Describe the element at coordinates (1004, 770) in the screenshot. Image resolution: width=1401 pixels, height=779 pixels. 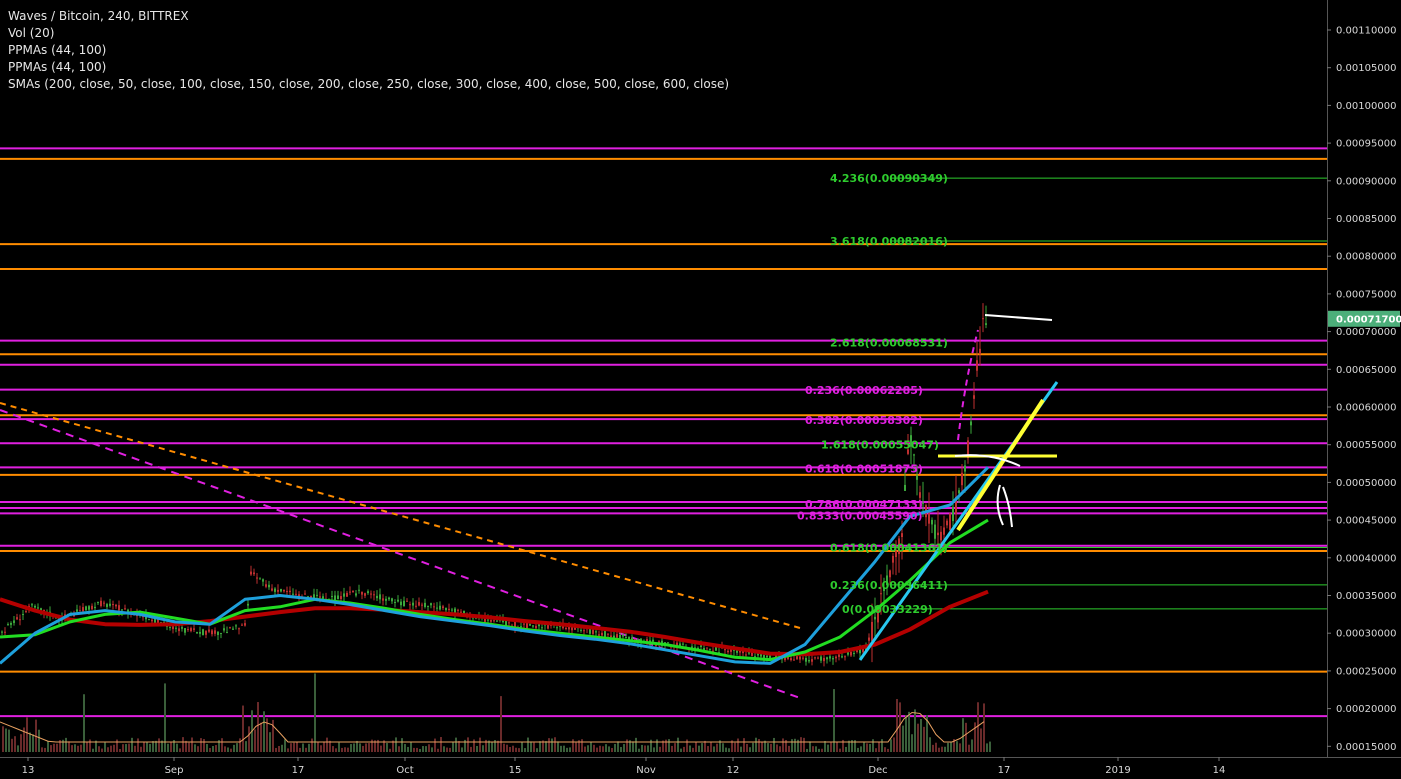
I see `x-tick-label: 17` at that location.